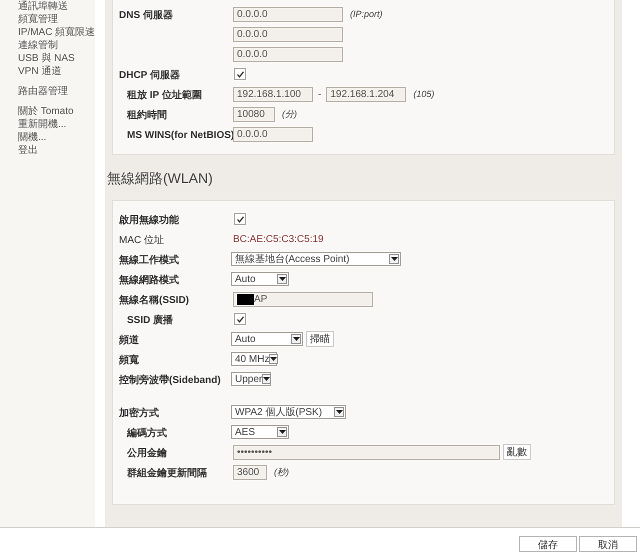  I want to click on field-label: 租放 IP 位址範圍, so click(164, 95).